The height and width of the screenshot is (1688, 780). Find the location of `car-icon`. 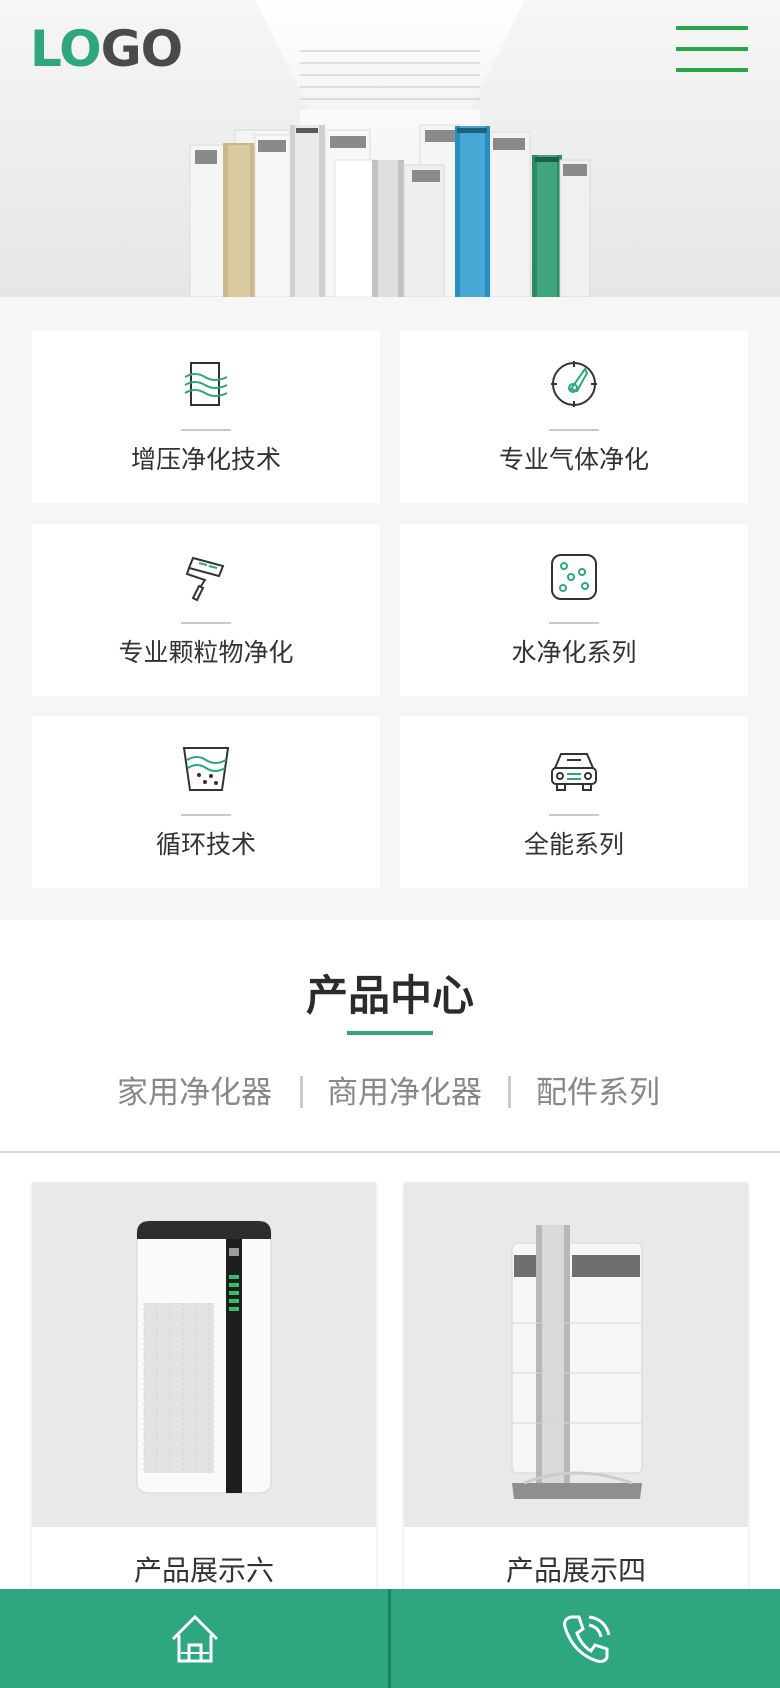

car-icon is located at coordinates (574, 772).